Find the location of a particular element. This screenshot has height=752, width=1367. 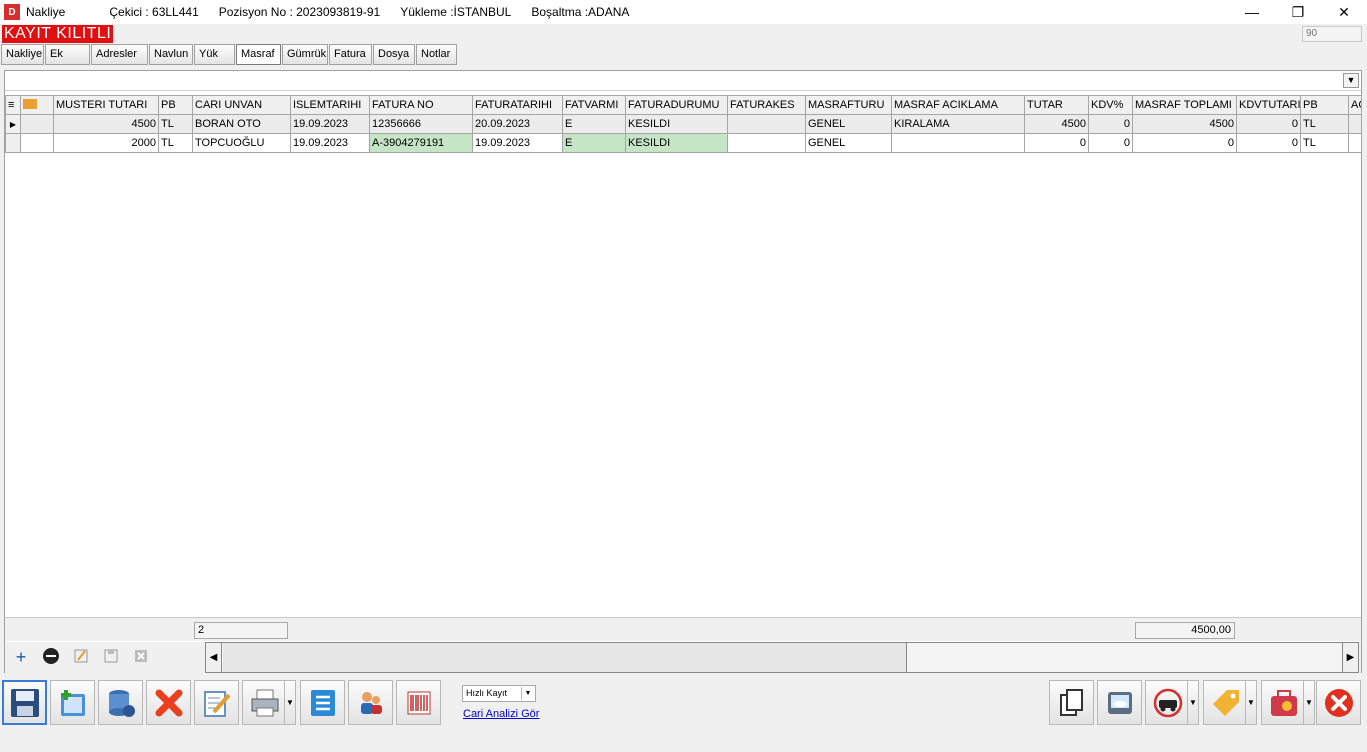

tab-gumruk: Gümrük is located at coordinates (305, 54).